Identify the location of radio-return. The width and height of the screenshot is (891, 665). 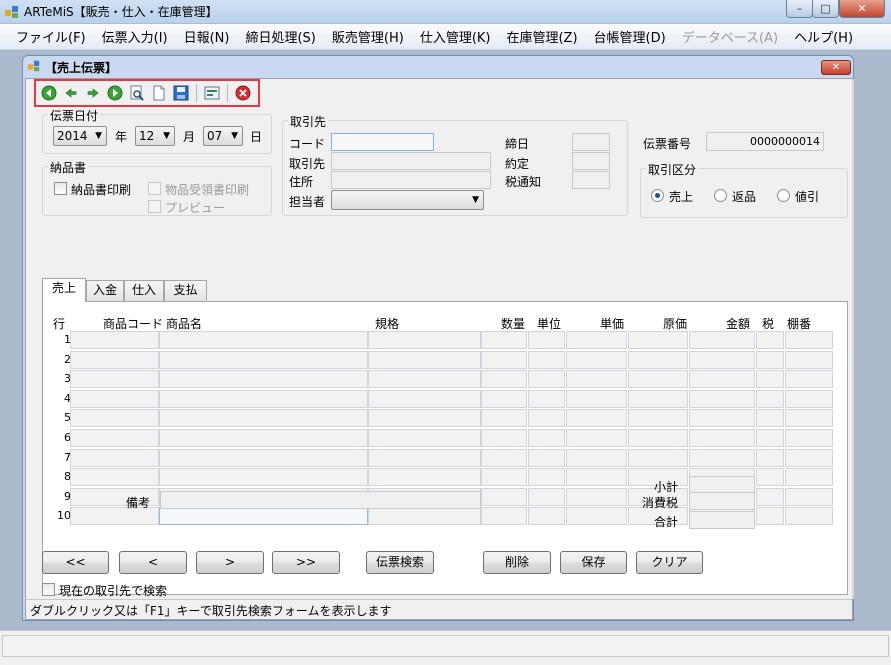
(720, 195).